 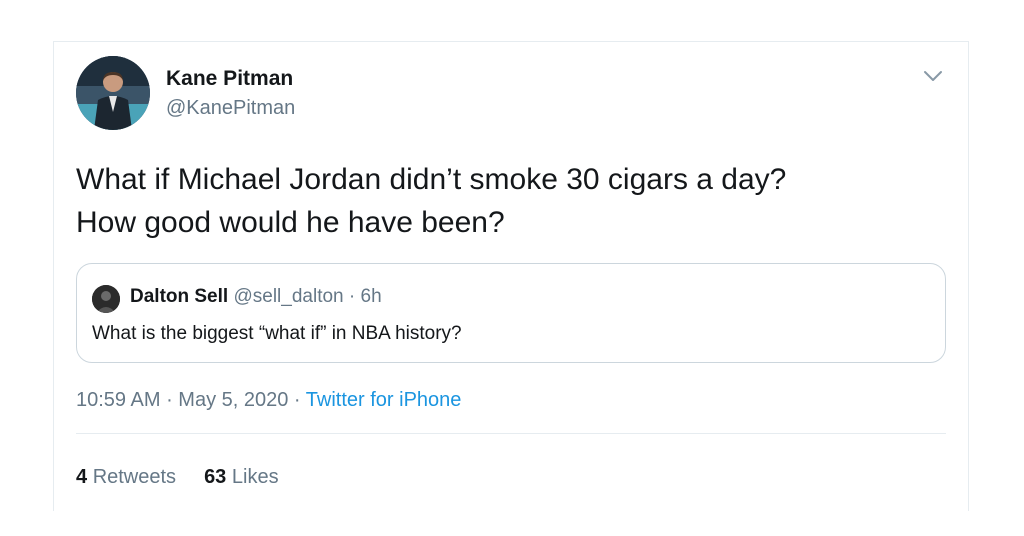 I want to click on tweet-source-link: Twitter for iPhone, so click(x=384, y=400).